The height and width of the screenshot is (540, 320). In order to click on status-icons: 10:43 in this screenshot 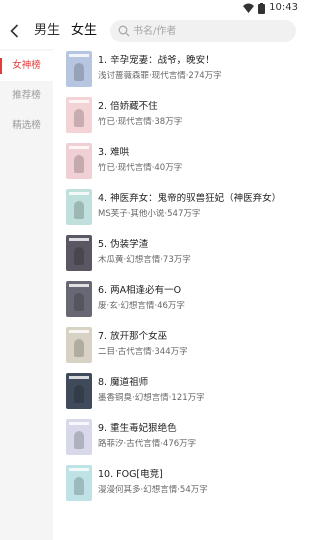, I will do `click(270, 8)`.